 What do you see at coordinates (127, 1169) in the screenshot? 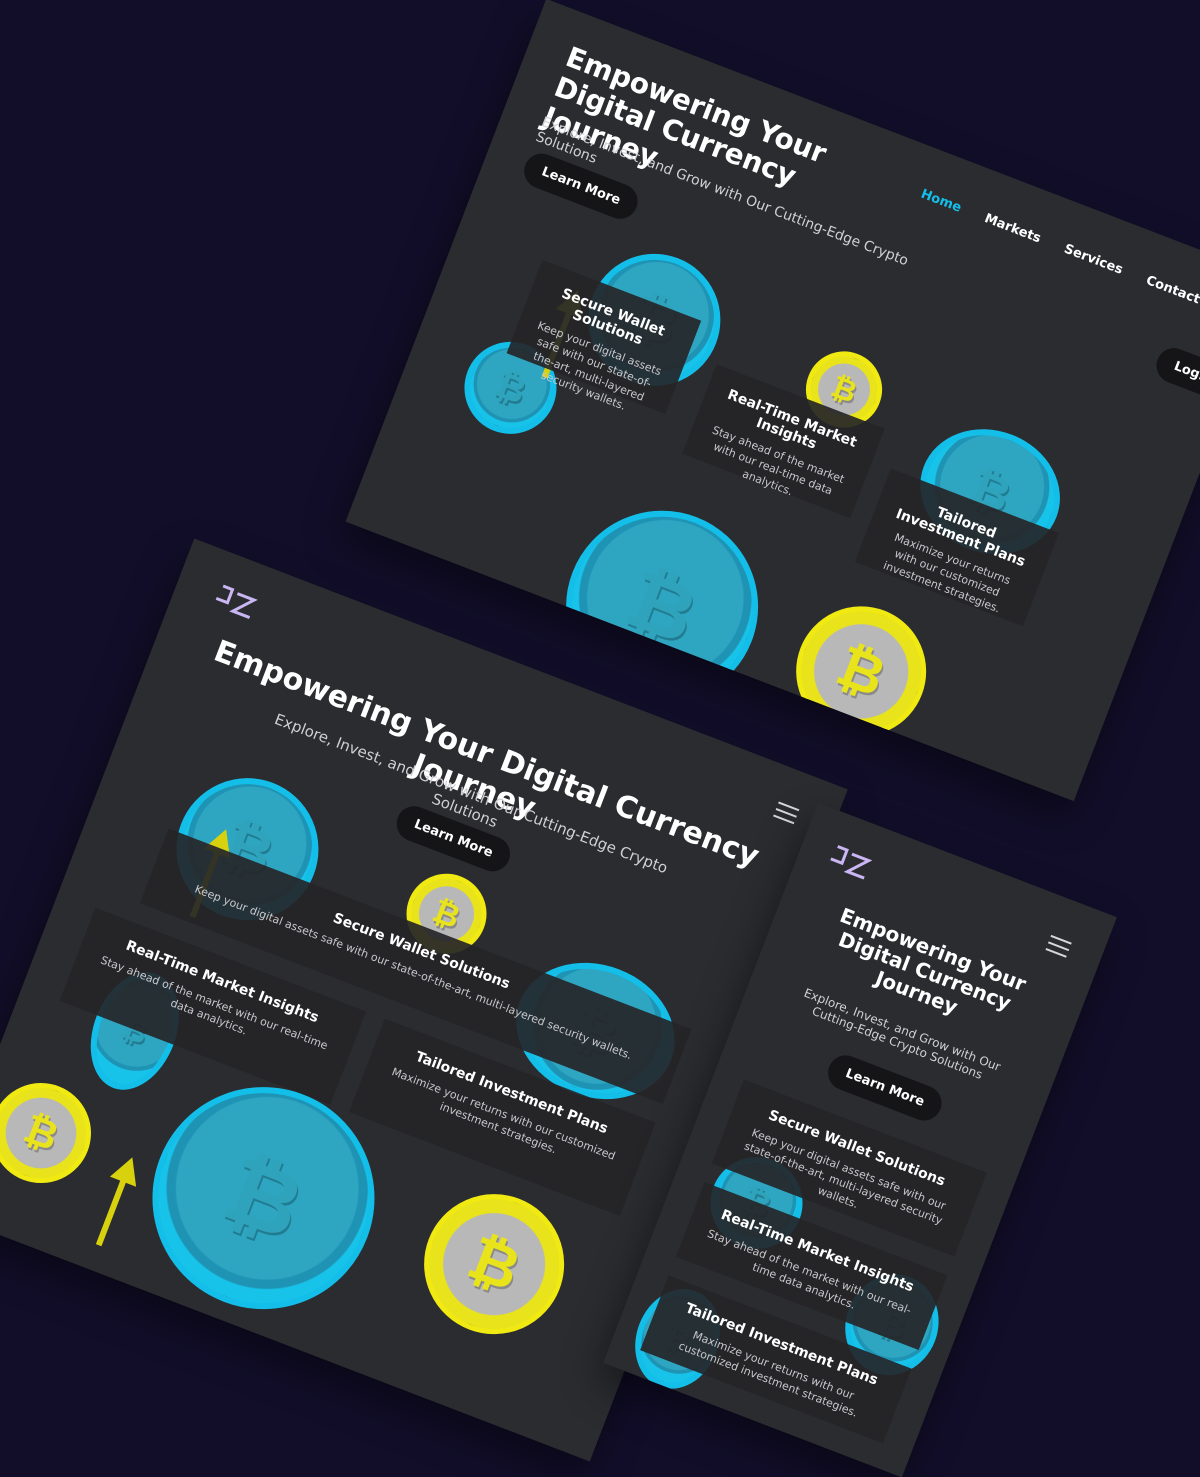
I see `up-arrow-icon` at bounding box center [127, 1169].